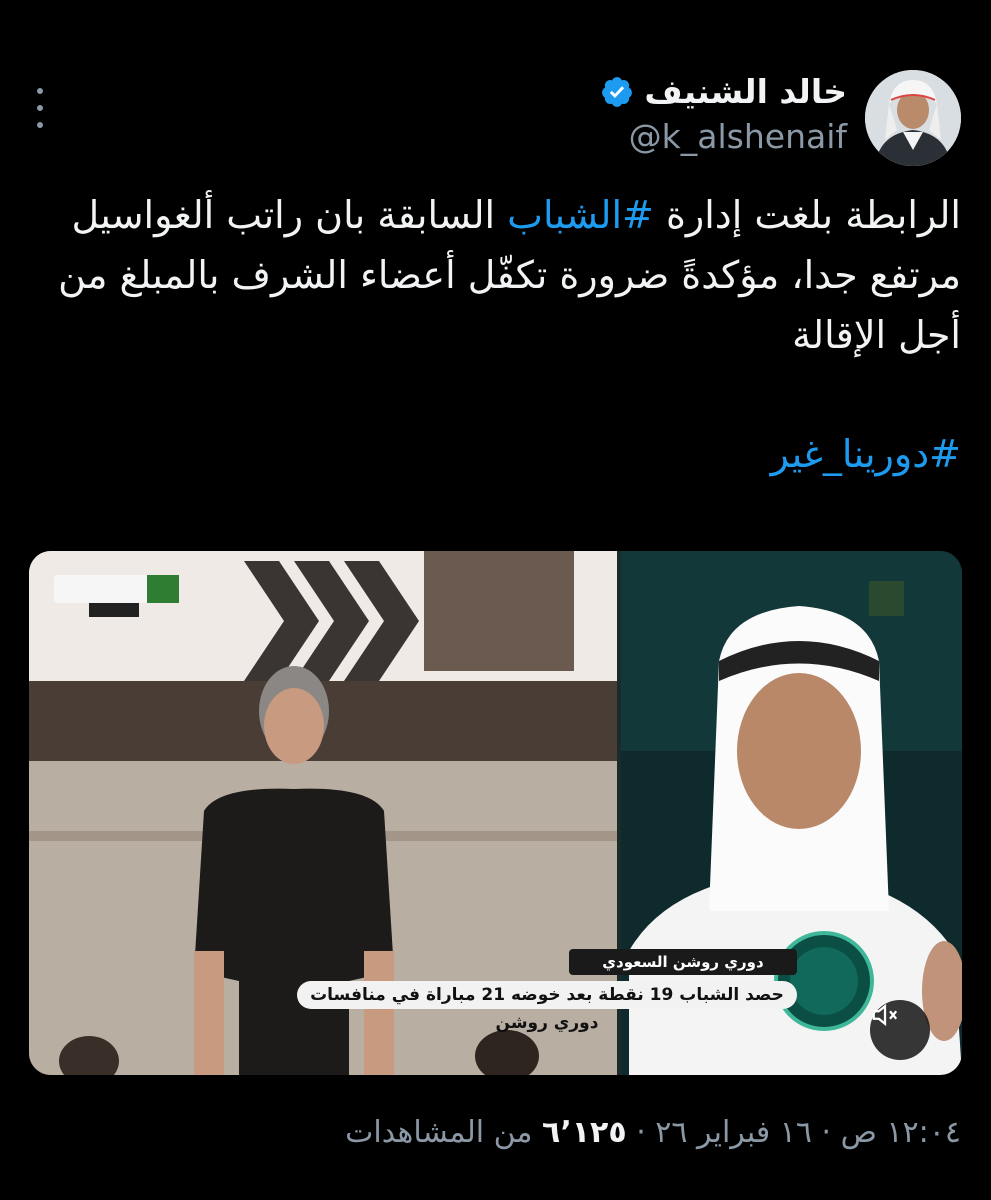 Image resolution: width=991 pixels, height=1200 pixels. I want to click on author-display-name: خالد الشنيف, so click(723, 91).